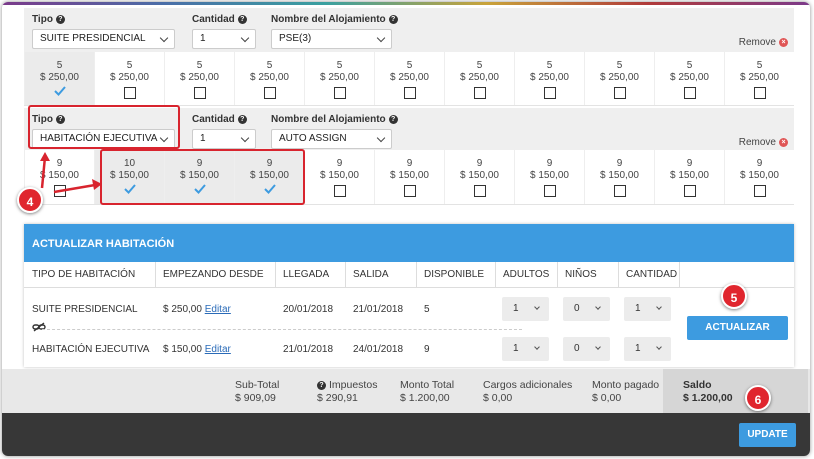  Describe the element at coordinates (581, 274) in the screenshot. I see `col-ninos: NIÑOS` at that location.